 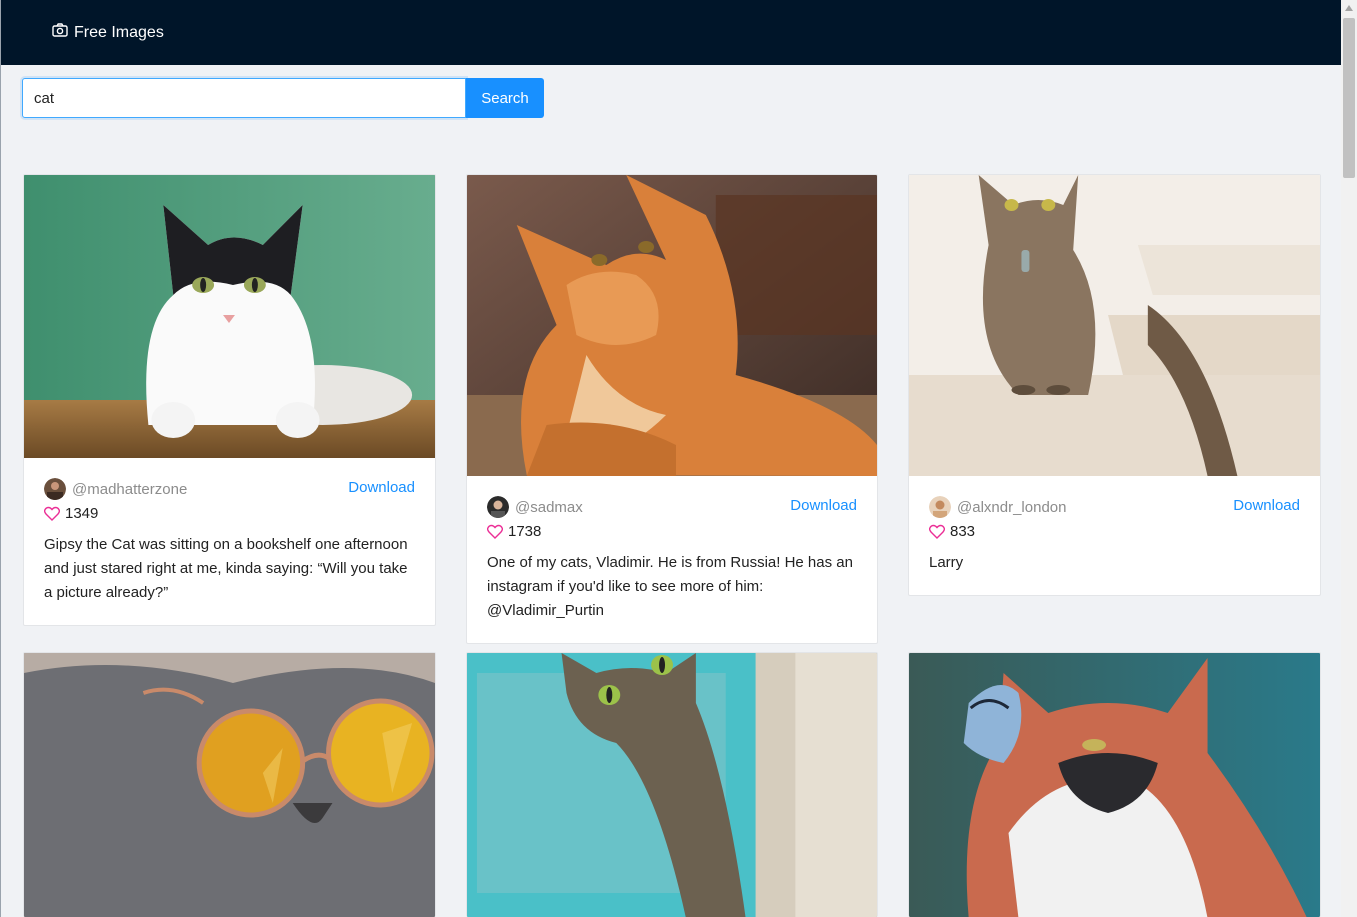 I want to click on image-description: Larry, so click(x=946, y=562).